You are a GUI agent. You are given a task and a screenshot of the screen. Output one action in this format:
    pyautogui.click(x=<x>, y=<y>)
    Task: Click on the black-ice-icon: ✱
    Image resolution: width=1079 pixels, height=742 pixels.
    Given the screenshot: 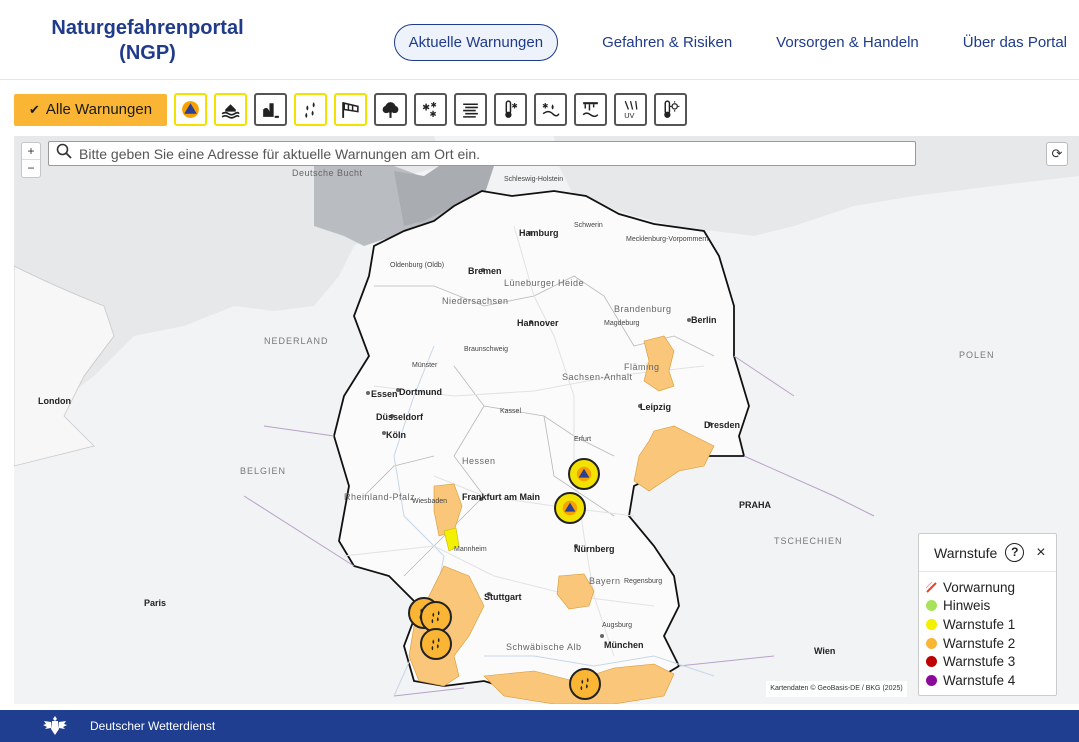 What is the action you would take?
    pyautogui.click(x=551, y=109)
    